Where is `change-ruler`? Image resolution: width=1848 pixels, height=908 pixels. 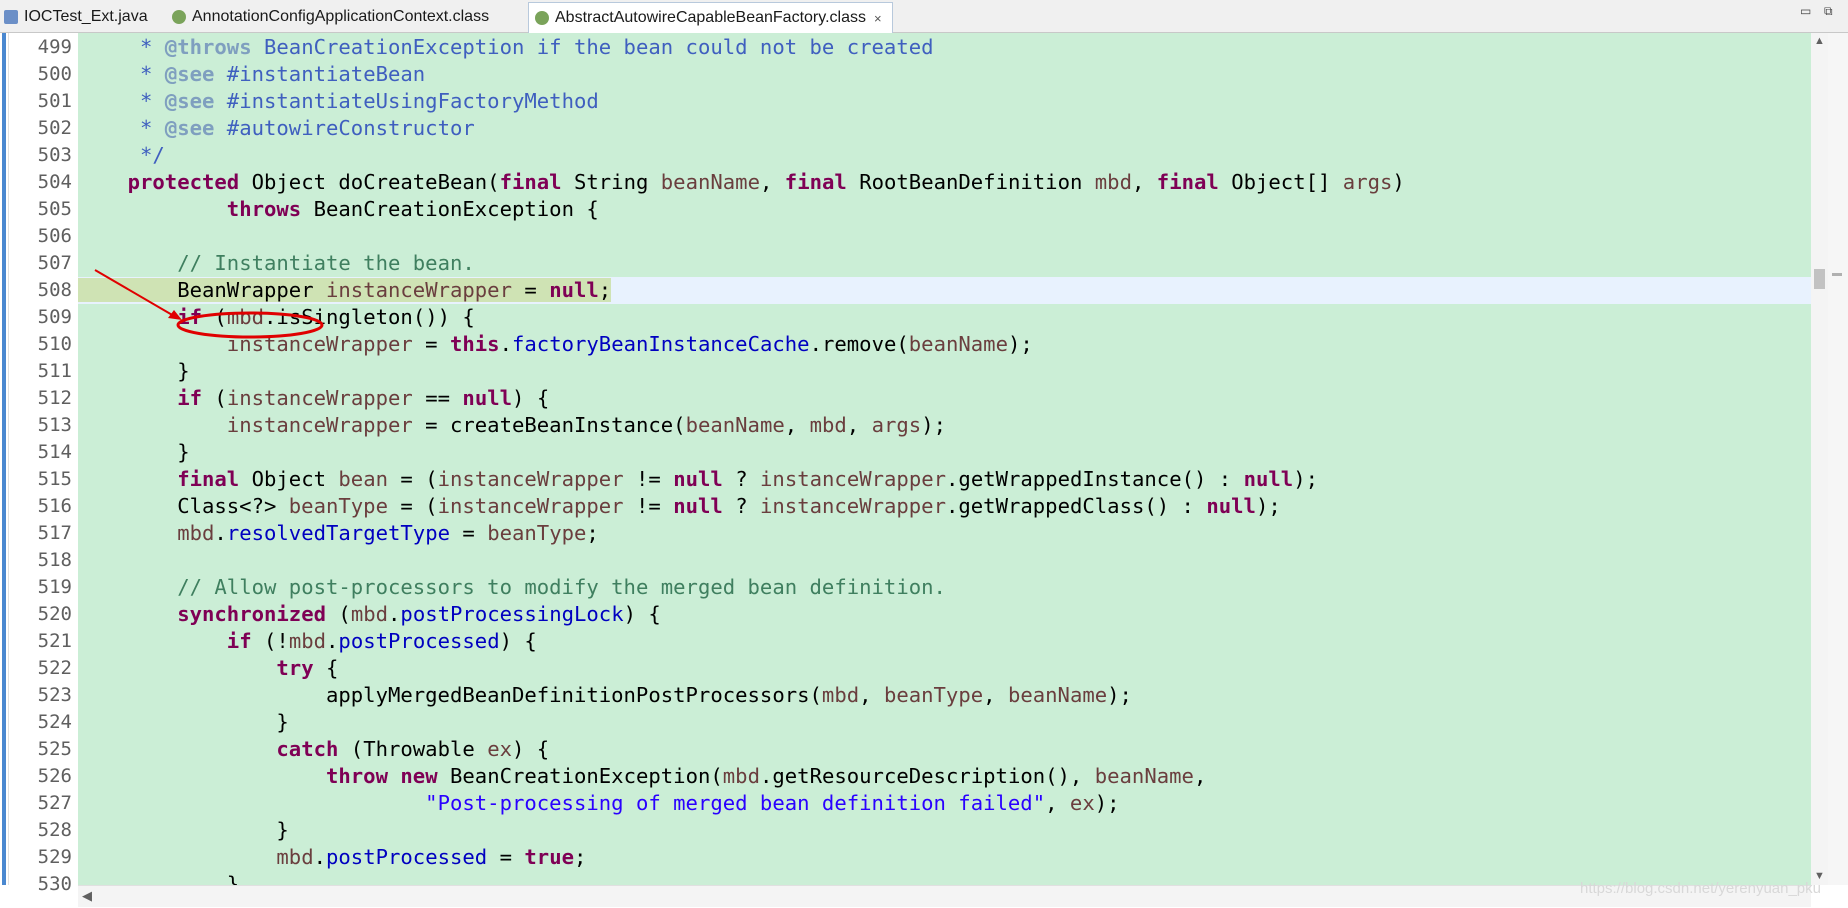
change-ruler is located at coordinates (4, 459).